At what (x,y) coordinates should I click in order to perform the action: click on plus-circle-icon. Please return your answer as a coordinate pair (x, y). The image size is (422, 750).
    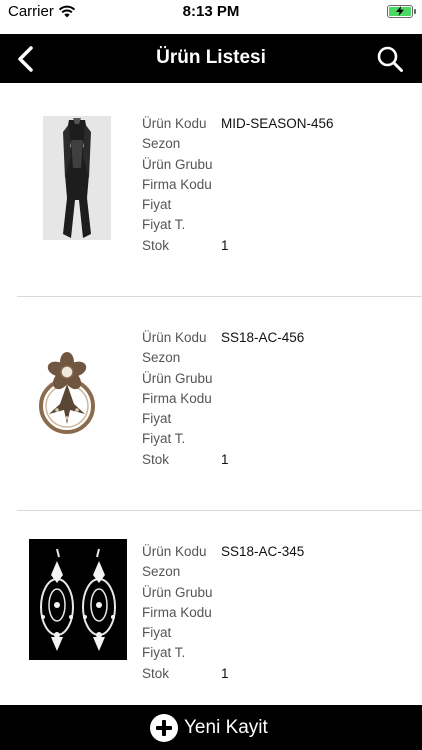
    Looking at the image, I should click on (164, 728).